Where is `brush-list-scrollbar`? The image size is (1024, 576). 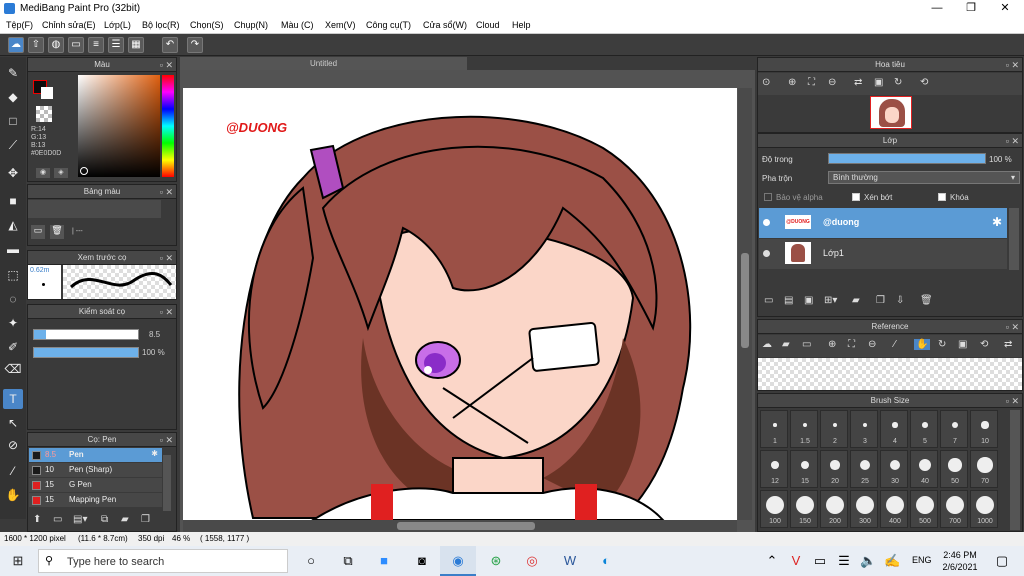 brush-list-scrollbar is located at coordinates (167, 483).